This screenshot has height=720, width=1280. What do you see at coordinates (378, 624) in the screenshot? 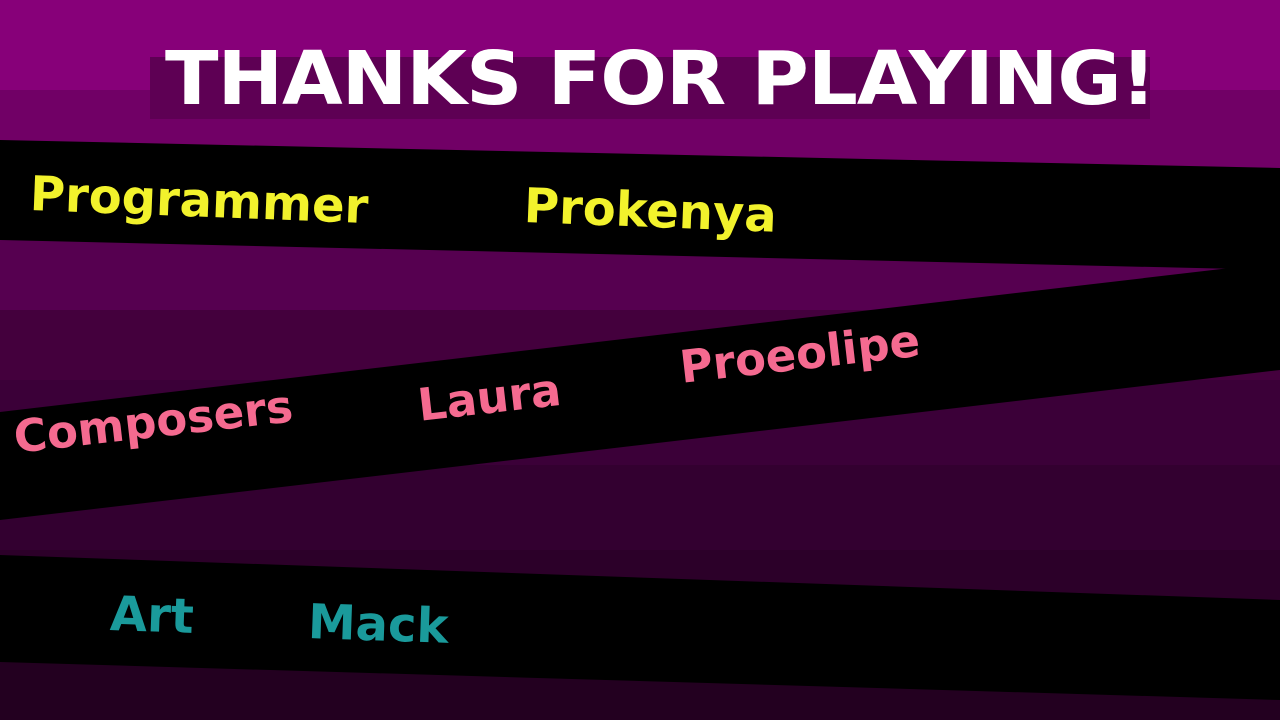
I see `artist-name: Mack` at bounding box center [378, 624].